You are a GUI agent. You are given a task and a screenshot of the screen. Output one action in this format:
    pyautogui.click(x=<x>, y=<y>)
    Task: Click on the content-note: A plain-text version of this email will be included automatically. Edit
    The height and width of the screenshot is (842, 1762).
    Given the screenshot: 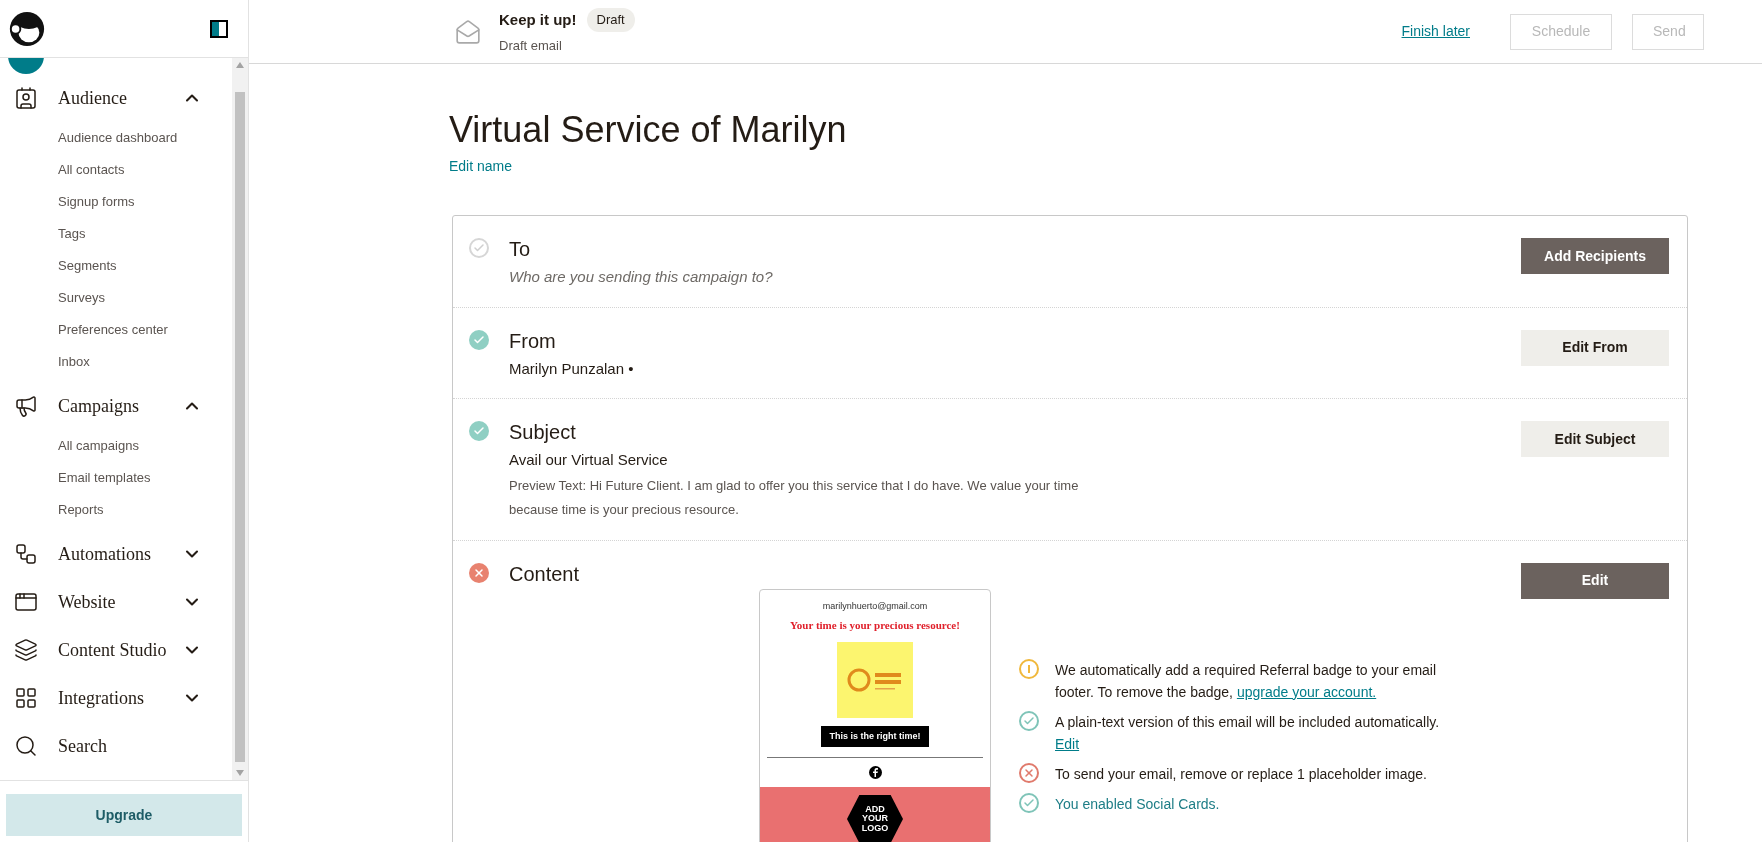 What is the action you would take?
    pyautogui.click(x=1247, y=733)
    